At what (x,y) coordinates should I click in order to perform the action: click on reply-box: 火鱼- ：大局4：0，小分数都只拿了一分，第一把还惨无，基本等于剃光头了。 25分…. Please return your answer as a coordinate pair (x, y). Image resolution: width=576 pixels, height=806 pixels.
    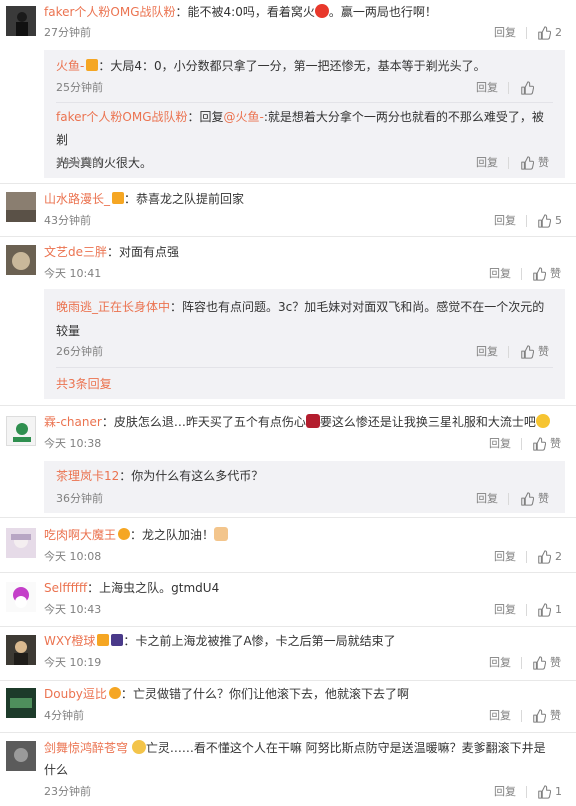
    Looking at the image, I should click on (304, 114).